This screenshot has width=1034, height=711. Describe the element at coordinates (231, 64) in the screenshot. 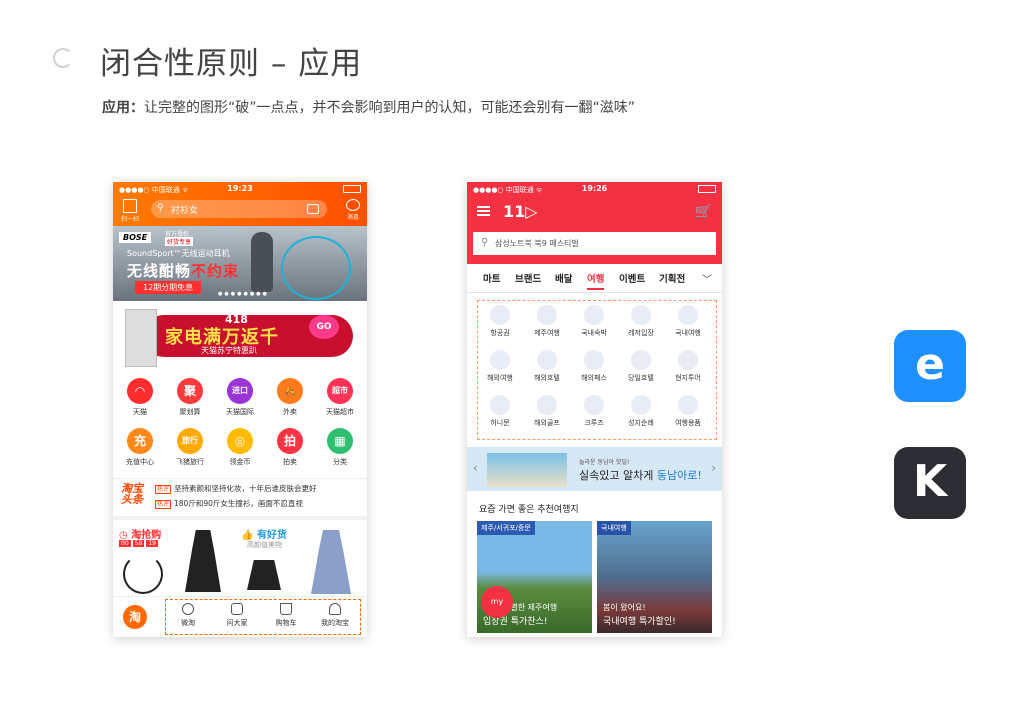

I see `slide-title: 闭合性原则 – 应用` at that location.